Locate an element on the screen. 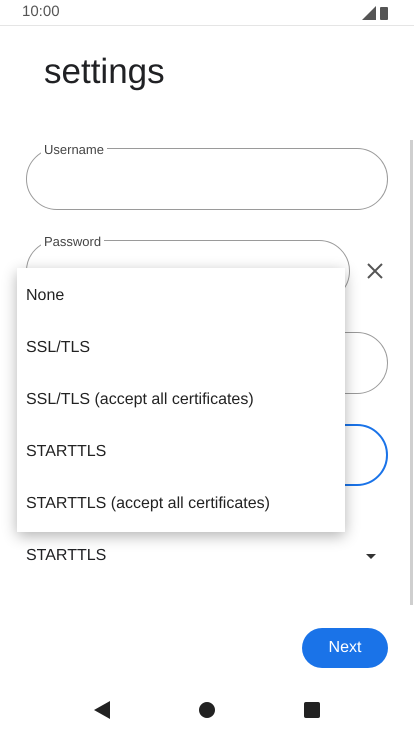  clock: 10:00 is located at coordinates (41, 12).